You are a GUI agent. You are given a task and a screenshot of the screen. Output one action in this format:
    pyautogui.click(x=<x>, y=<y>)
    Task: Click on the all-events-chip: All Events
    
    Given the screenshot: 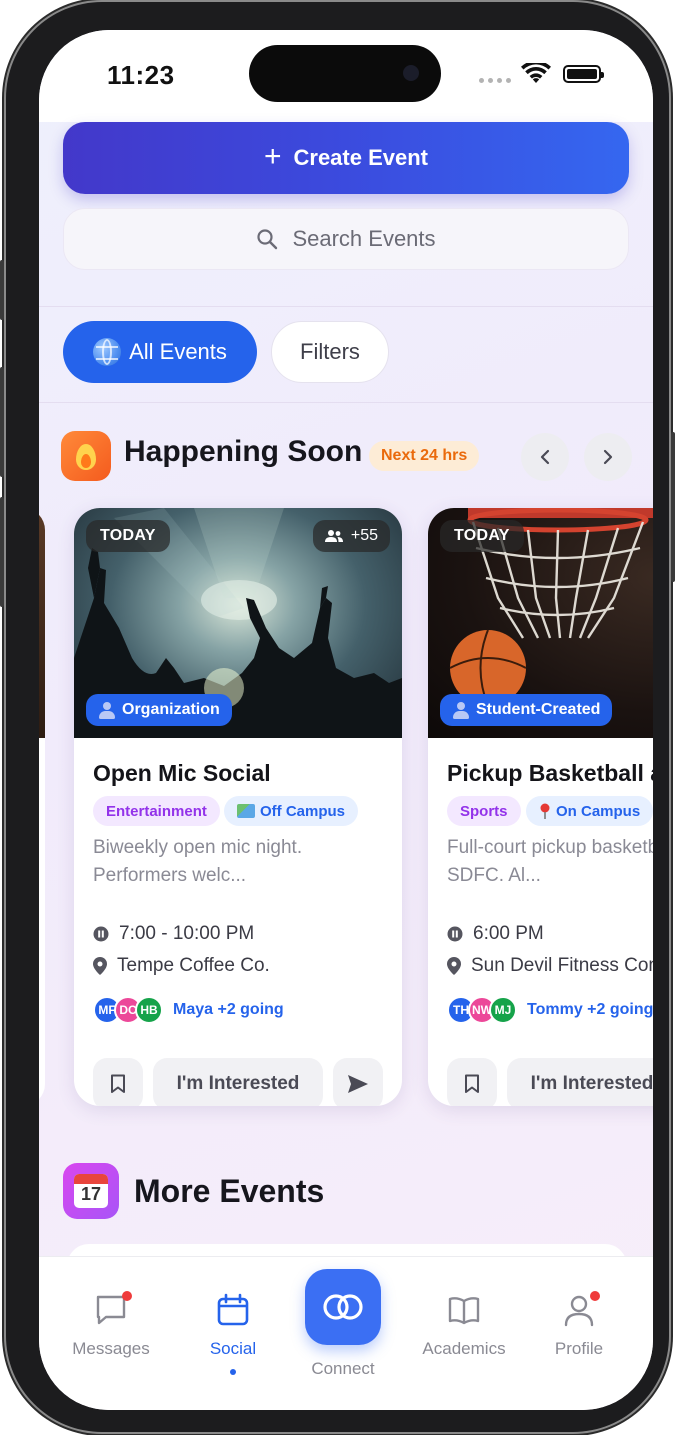 What is the action you would take?
    pyautogui.click(x=160, y=352)
    